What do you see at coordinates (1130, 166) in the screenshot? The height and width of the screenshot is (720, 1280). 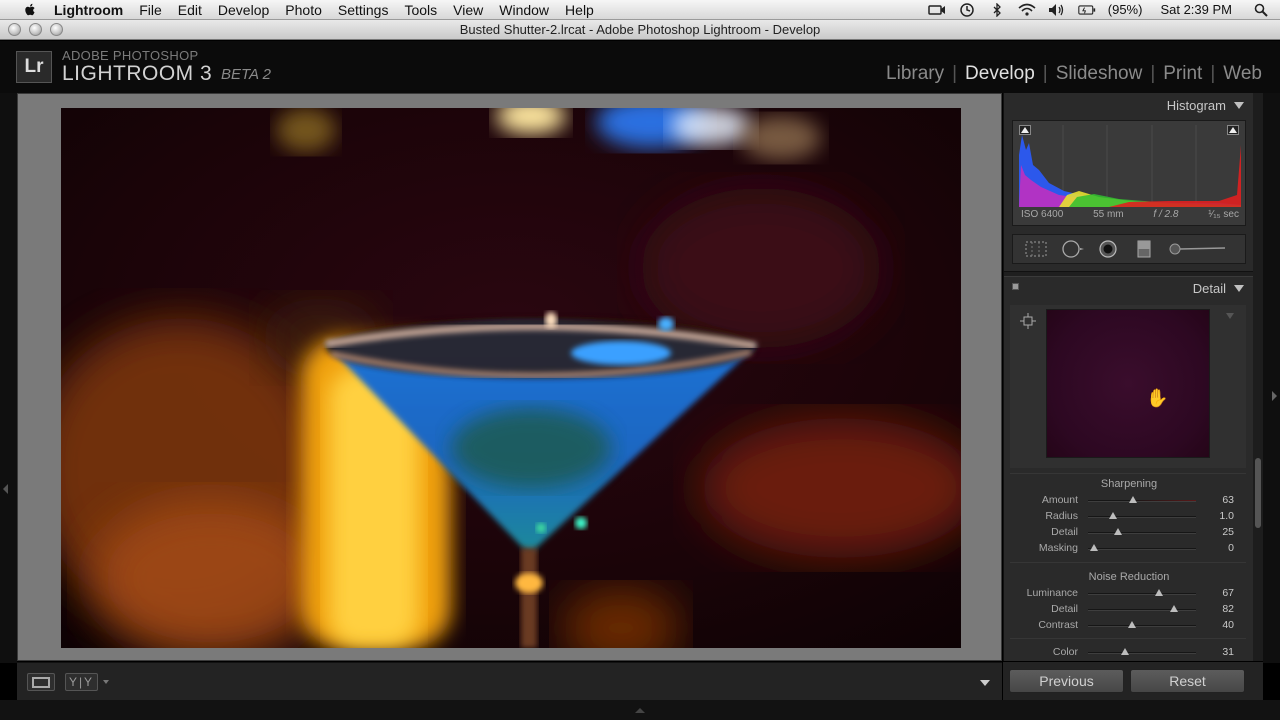 I see `histogram-graph` at bounding box center [1130, 166].